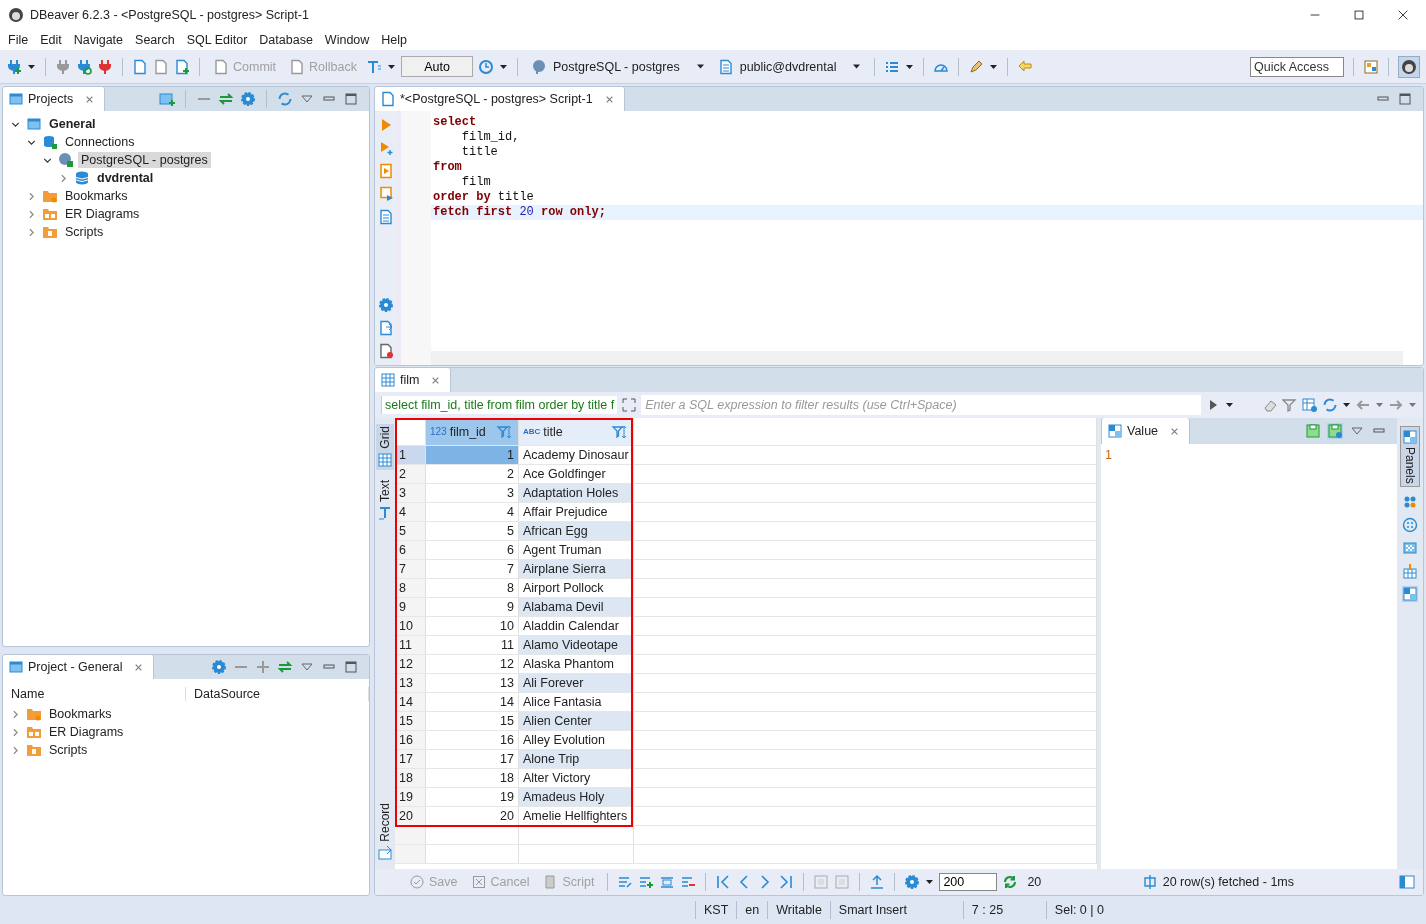 The image size is (1426, 924). Describe the element at coordinates (413, 380) in the screenshot. I see `results-tab: film` at that location.